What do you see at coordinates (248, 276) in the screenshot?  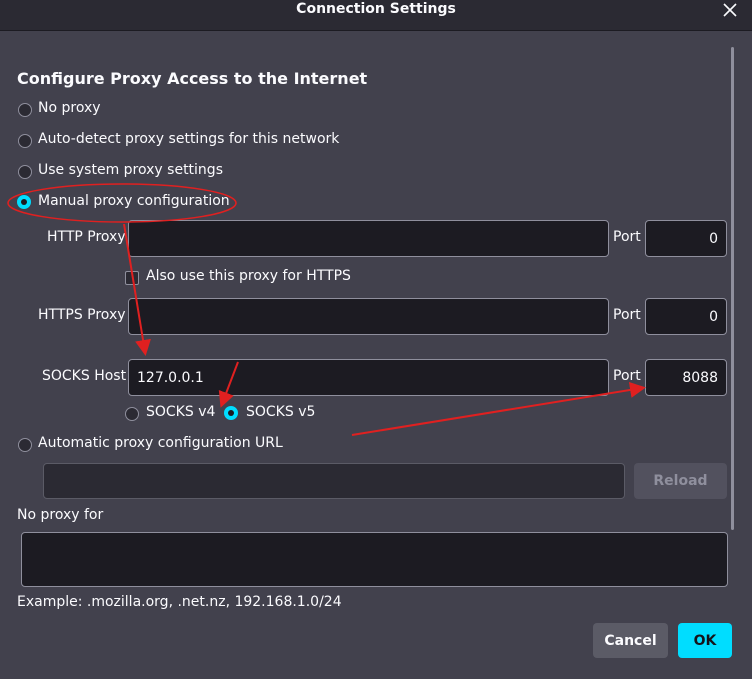 I see `also-https-label: Also use this proxy for HTTPS` at bounding box center [248, 276].